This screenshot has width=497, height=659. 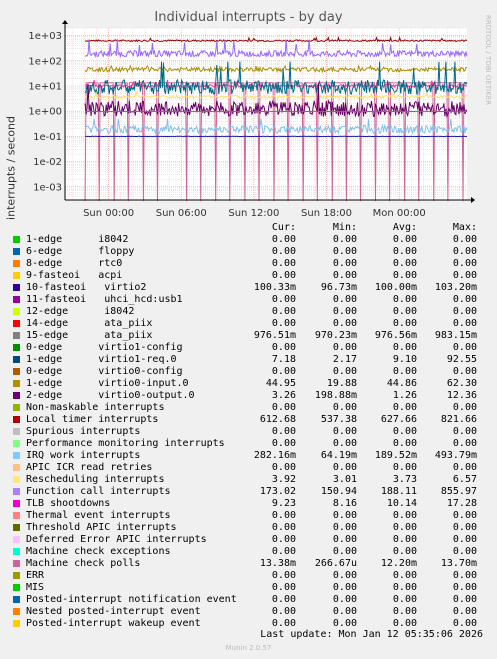 I want to click on legend-label: Posted-interrupt wakeup event, so click(x=113, y=623).